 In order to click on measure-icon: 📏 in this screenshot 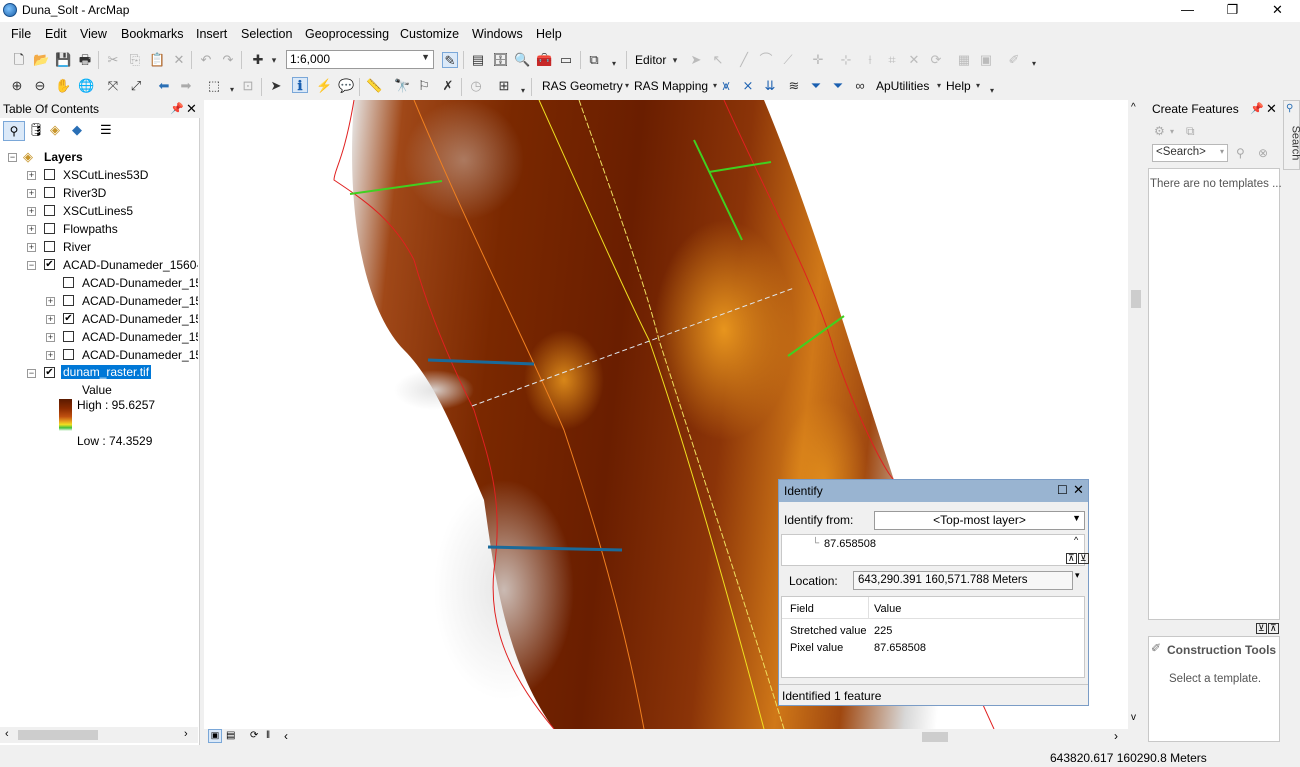, I will do `click(374, 86)`.